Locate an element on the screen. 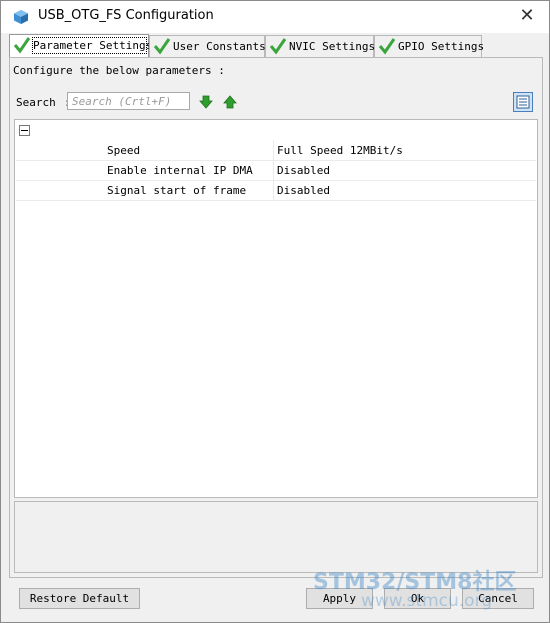 This screenshot has width=550, height=623. parameter-name: Speed is located at coordinates (124, 150).